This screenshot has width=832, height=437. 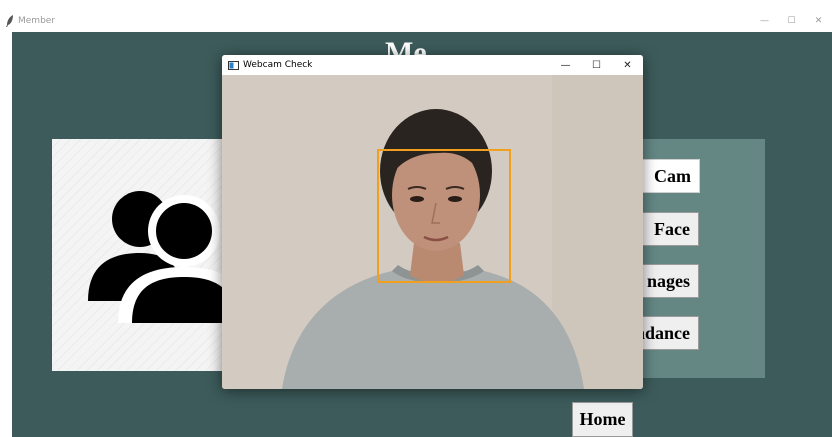 I want to click on maximize-button: ☐, so click(x=791, y=21).